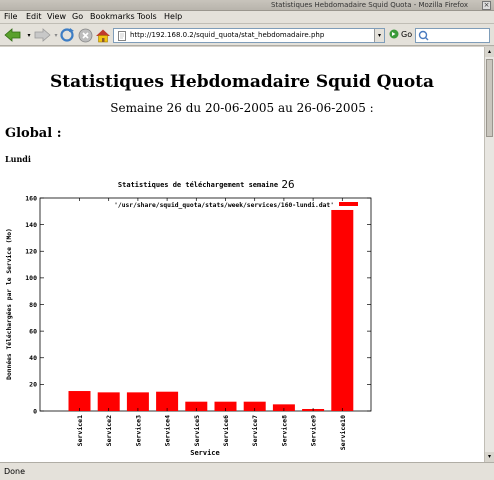 Image resolution: width=494 pixels, height=480 pixels. I want to click on y-tick-label: 160, so click(31, 198).